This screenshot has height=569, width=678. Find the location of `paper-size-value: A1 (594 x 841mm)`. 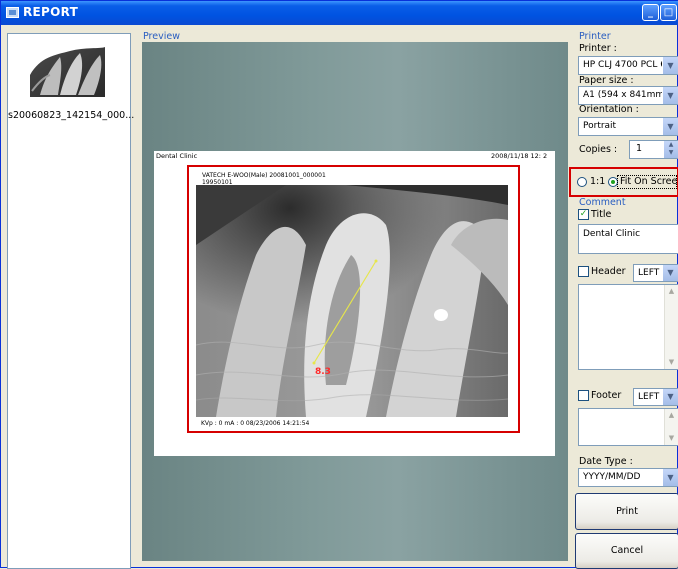

paper-size-value: A1 (594 x 841mm) is located at coordinates (625, 95).